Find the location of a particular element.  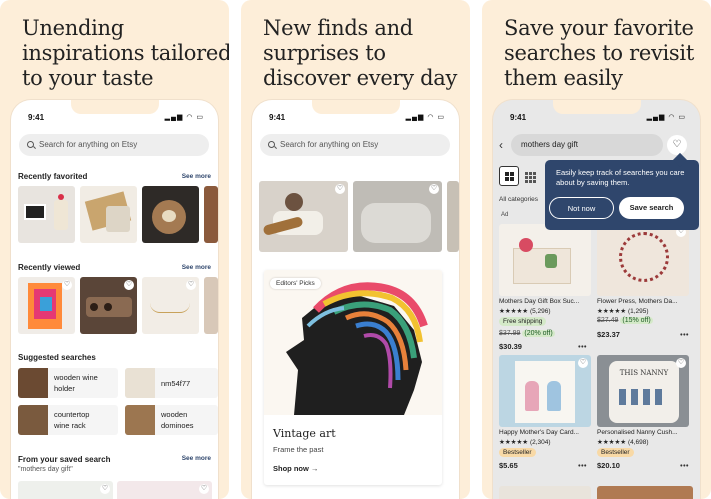

saved-search-title: From your saved search is located at coordinates (64, 459).